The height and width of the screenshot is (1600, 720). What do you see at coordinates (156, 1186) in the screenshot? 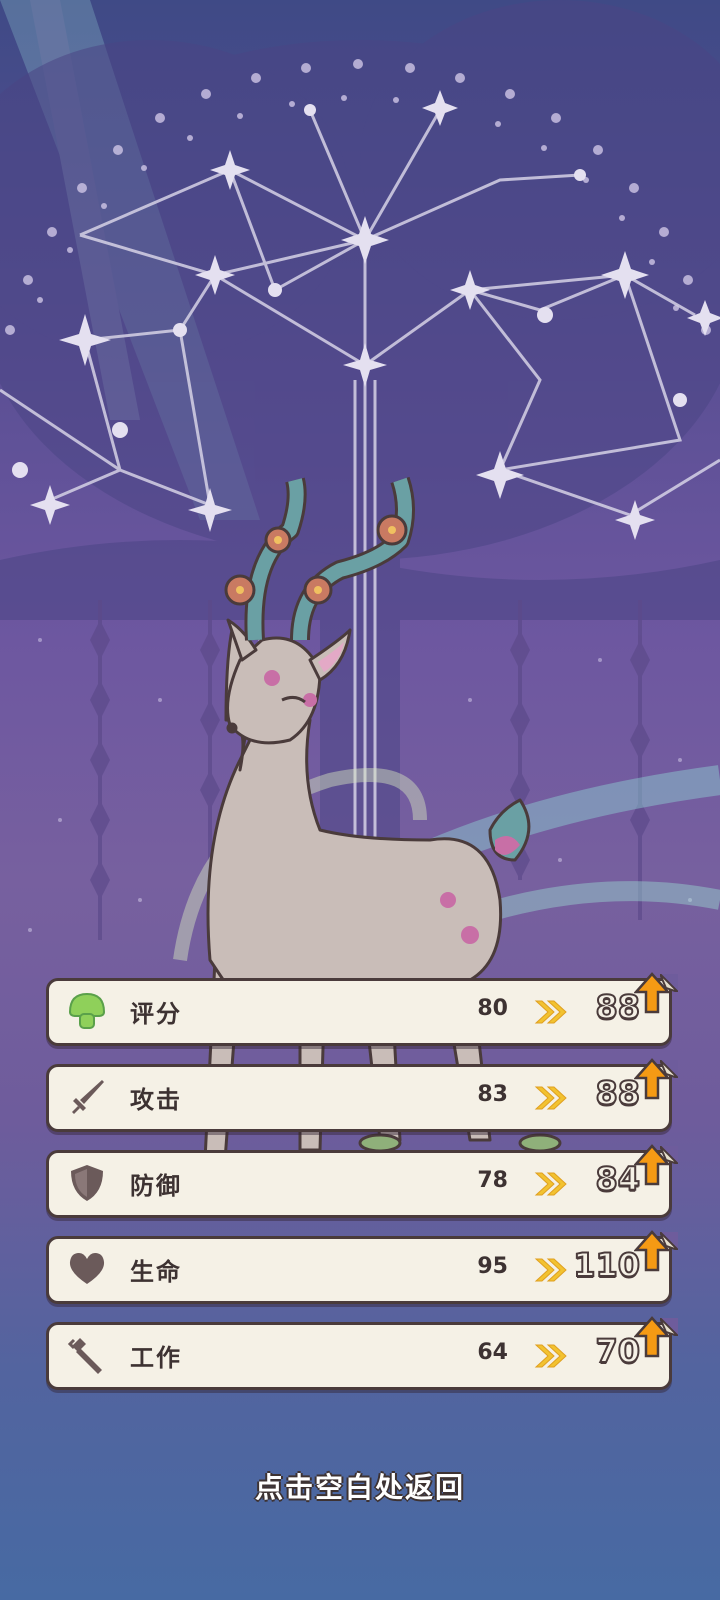
I see `stat-label: 防御` at bounding box center [156, 1186].